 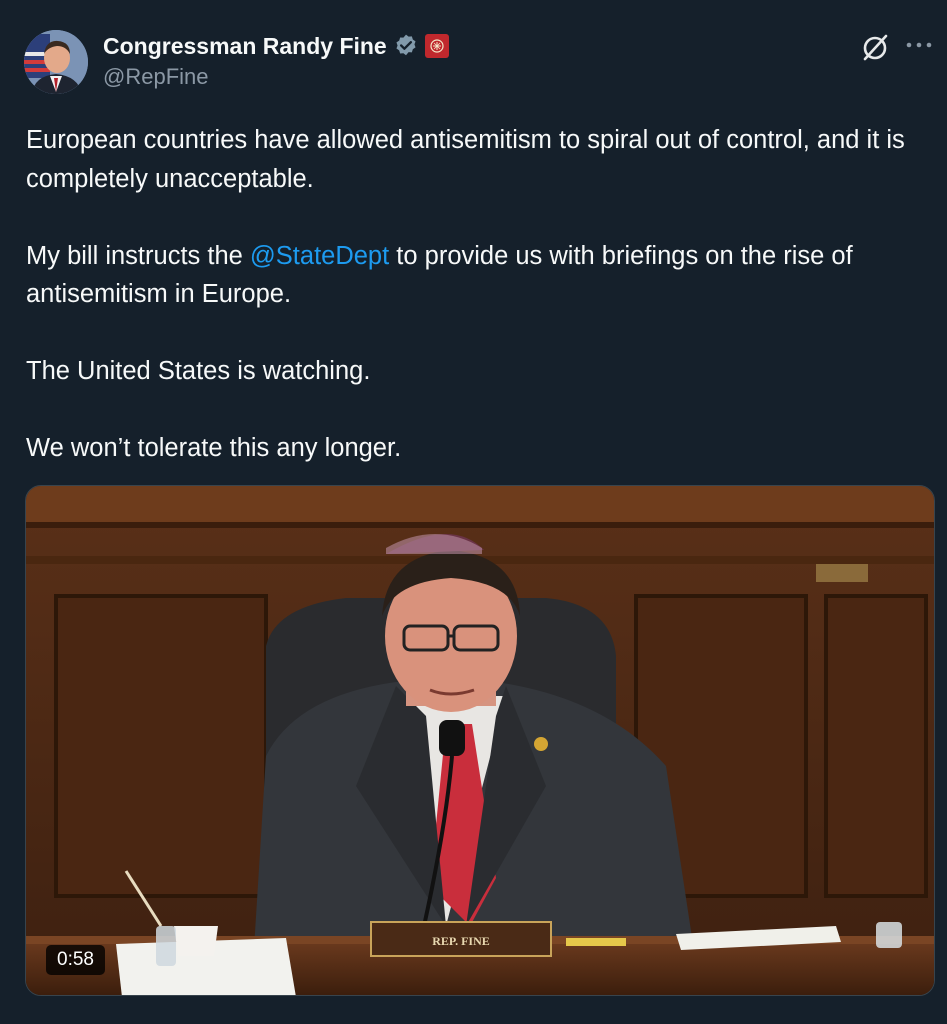 I want to click on avatar, so click(x=56, y=62).